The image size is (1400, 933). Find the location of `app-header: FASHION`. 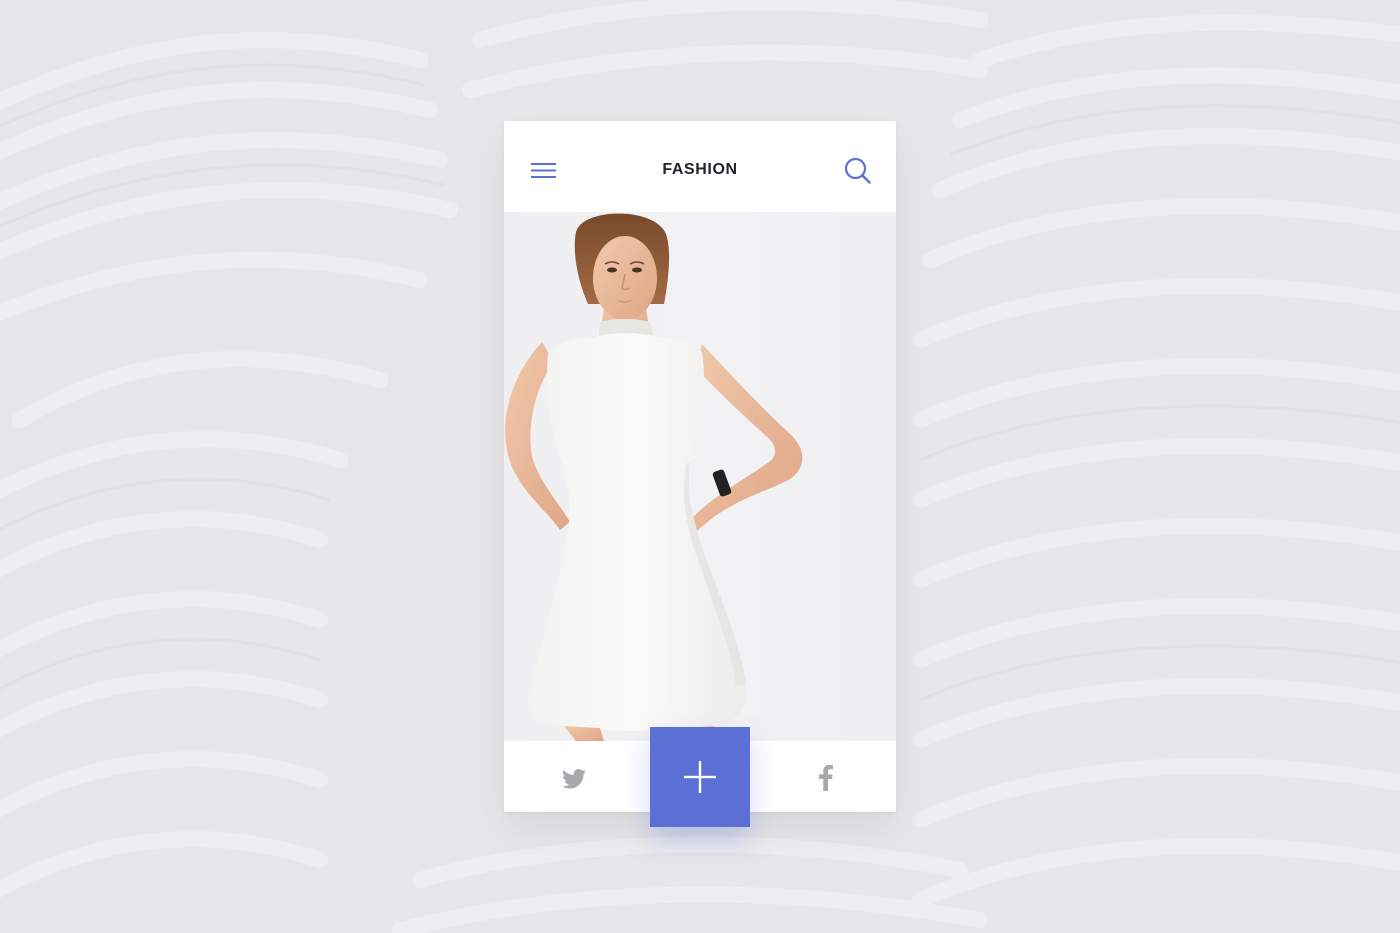

app-header: FASHION is located at coordinates (700, 166).